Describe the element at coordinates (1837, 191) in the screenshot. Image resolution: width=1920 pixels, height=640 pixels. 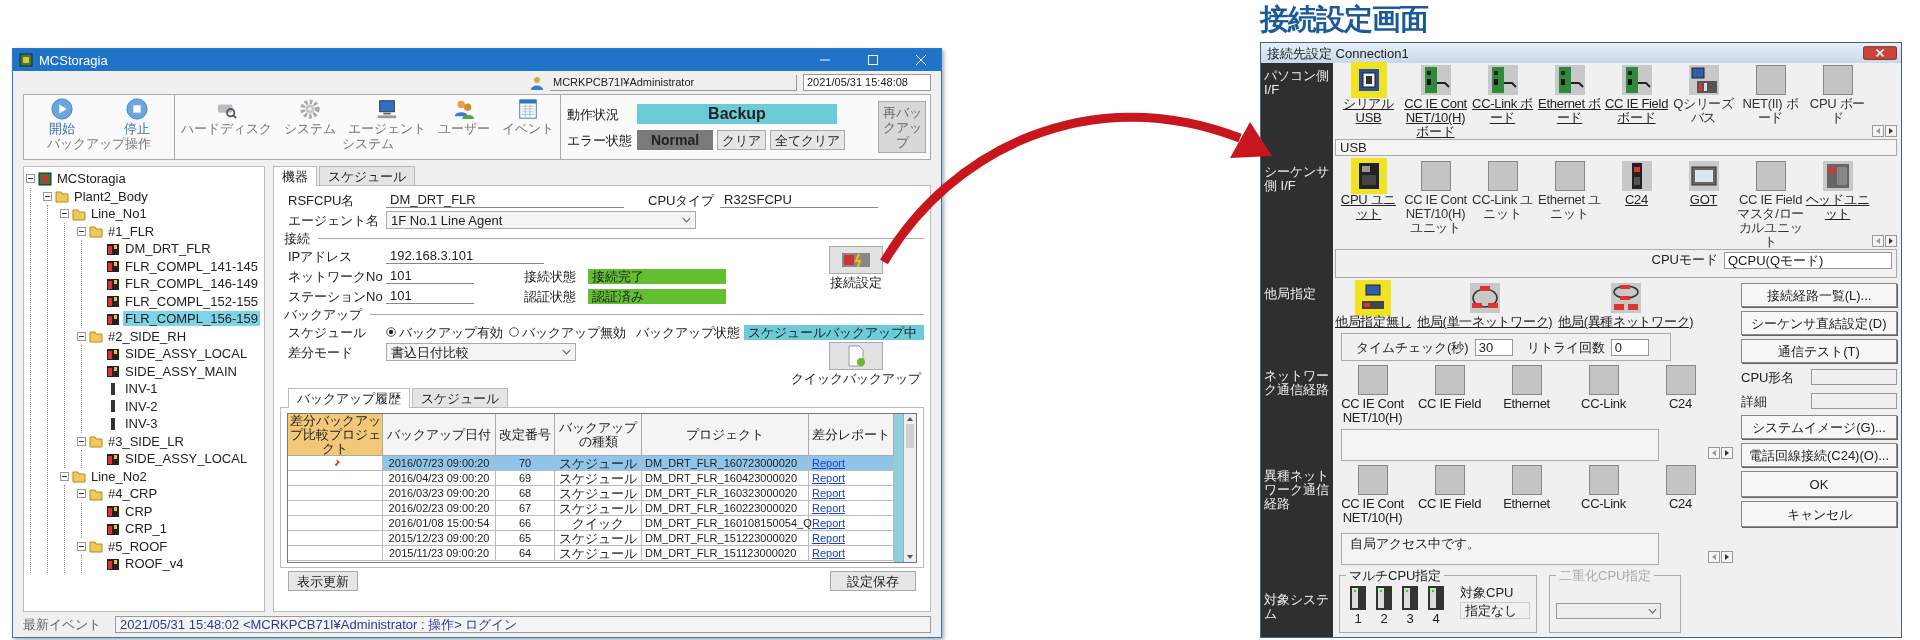
I see `interface-option: ヘッドユニット` at that location.